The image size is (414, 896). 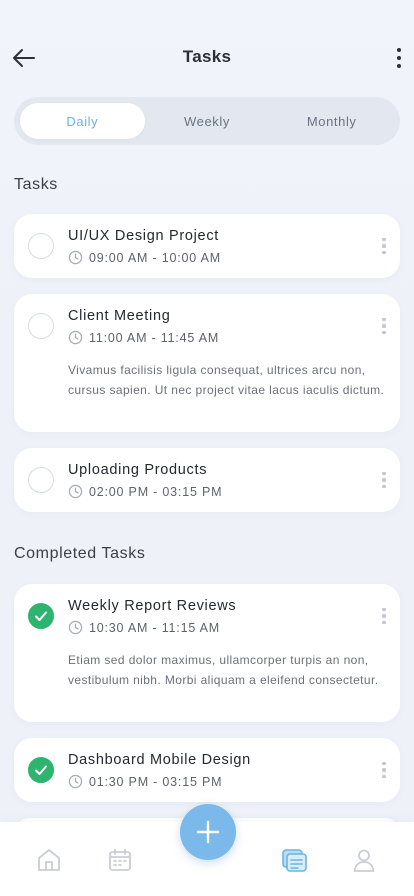 I want to click on tasks-section-title: Tasks, so click(x=36, y=184).